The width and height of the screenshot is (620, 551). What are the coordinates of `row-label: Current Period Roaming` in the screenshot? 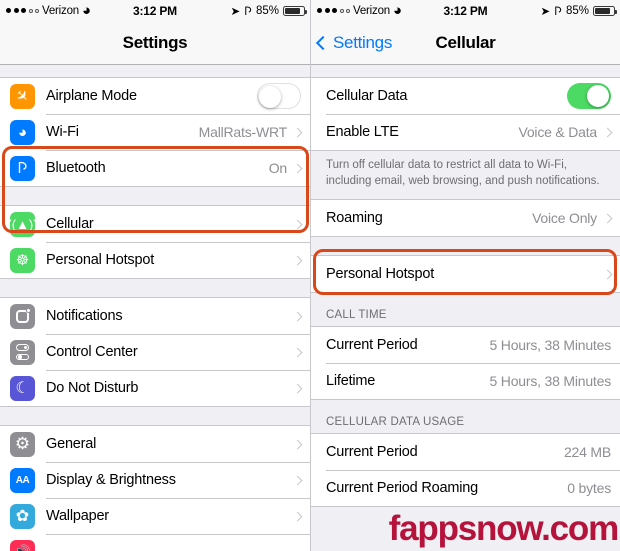 It's located at (402, 488).